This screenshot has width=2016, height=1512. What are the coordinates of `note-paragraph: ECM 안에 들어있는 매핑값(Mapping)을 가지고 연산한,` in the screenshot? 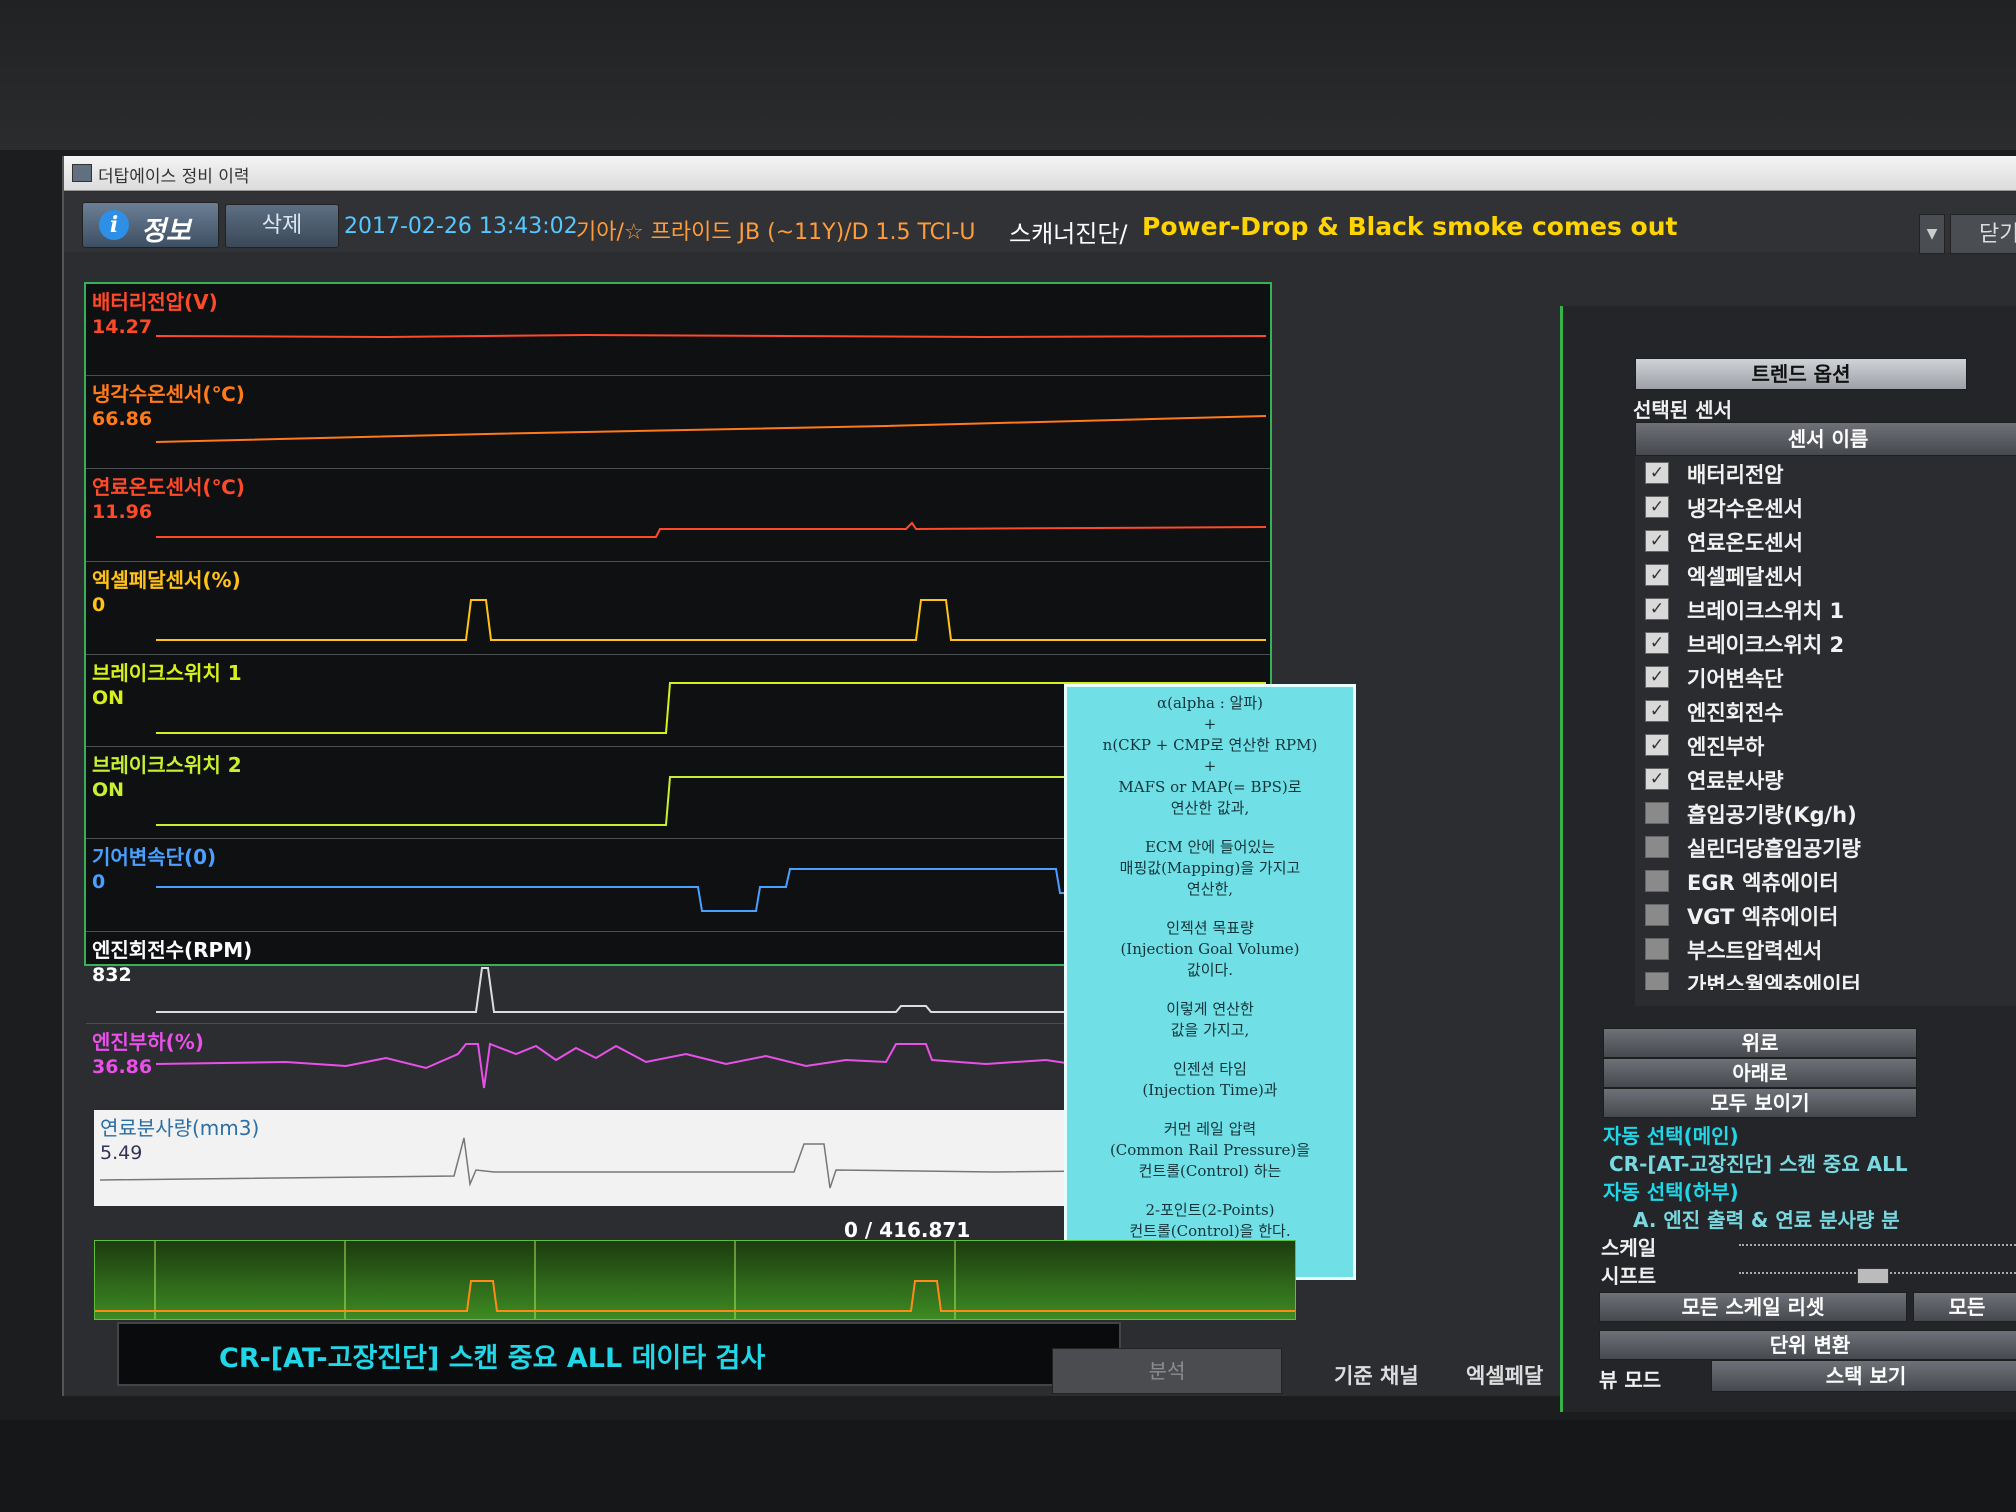 It's located at (1210, 868).